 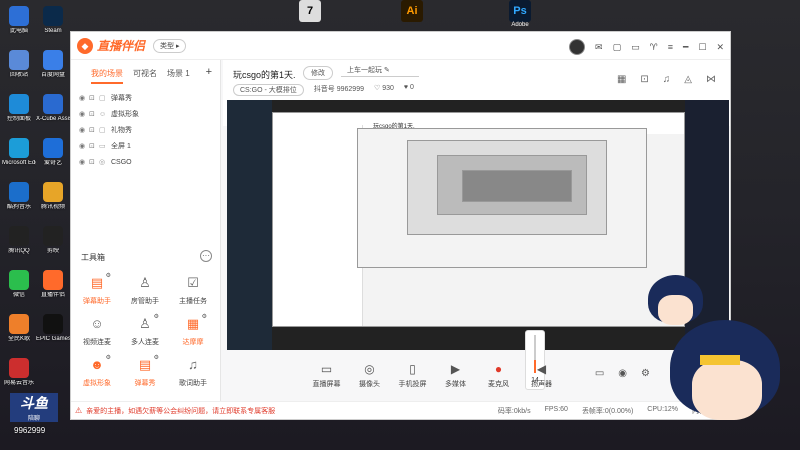 I want to click on tool-item: ▦ 达摩摩 ⚙, so click(x=193, y=330).